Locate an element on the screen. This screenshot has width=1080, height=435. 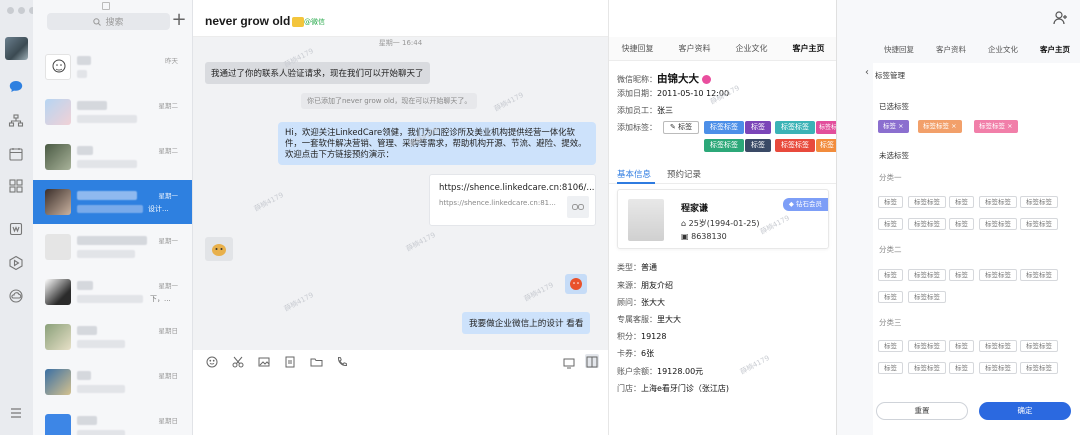
search-input: 搜索 is located at coordinates (108, 21).